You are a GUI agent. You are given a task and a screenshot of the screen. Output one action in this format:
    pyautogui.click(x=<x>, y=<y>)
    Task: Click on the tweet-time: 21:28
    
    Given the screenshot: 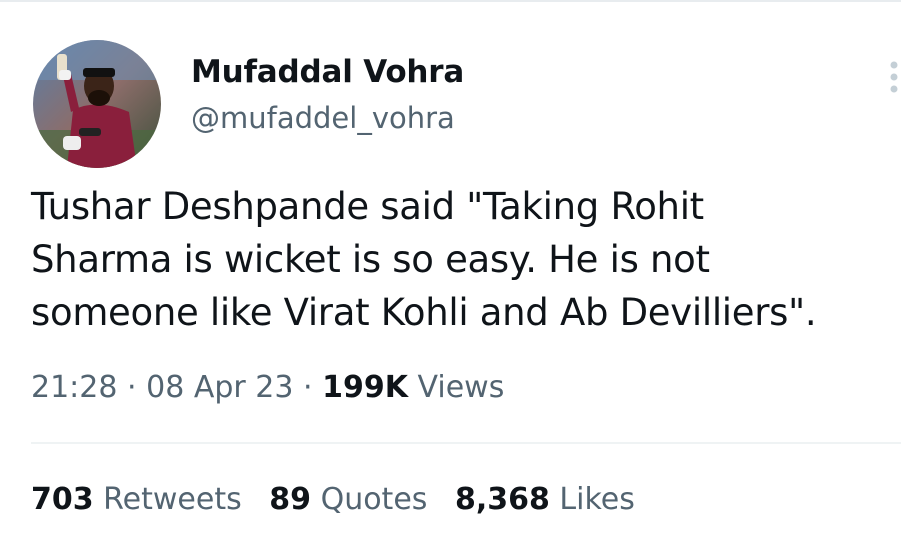 What is the action you would take?
    pyautogui.click(x=74, y=387)
    